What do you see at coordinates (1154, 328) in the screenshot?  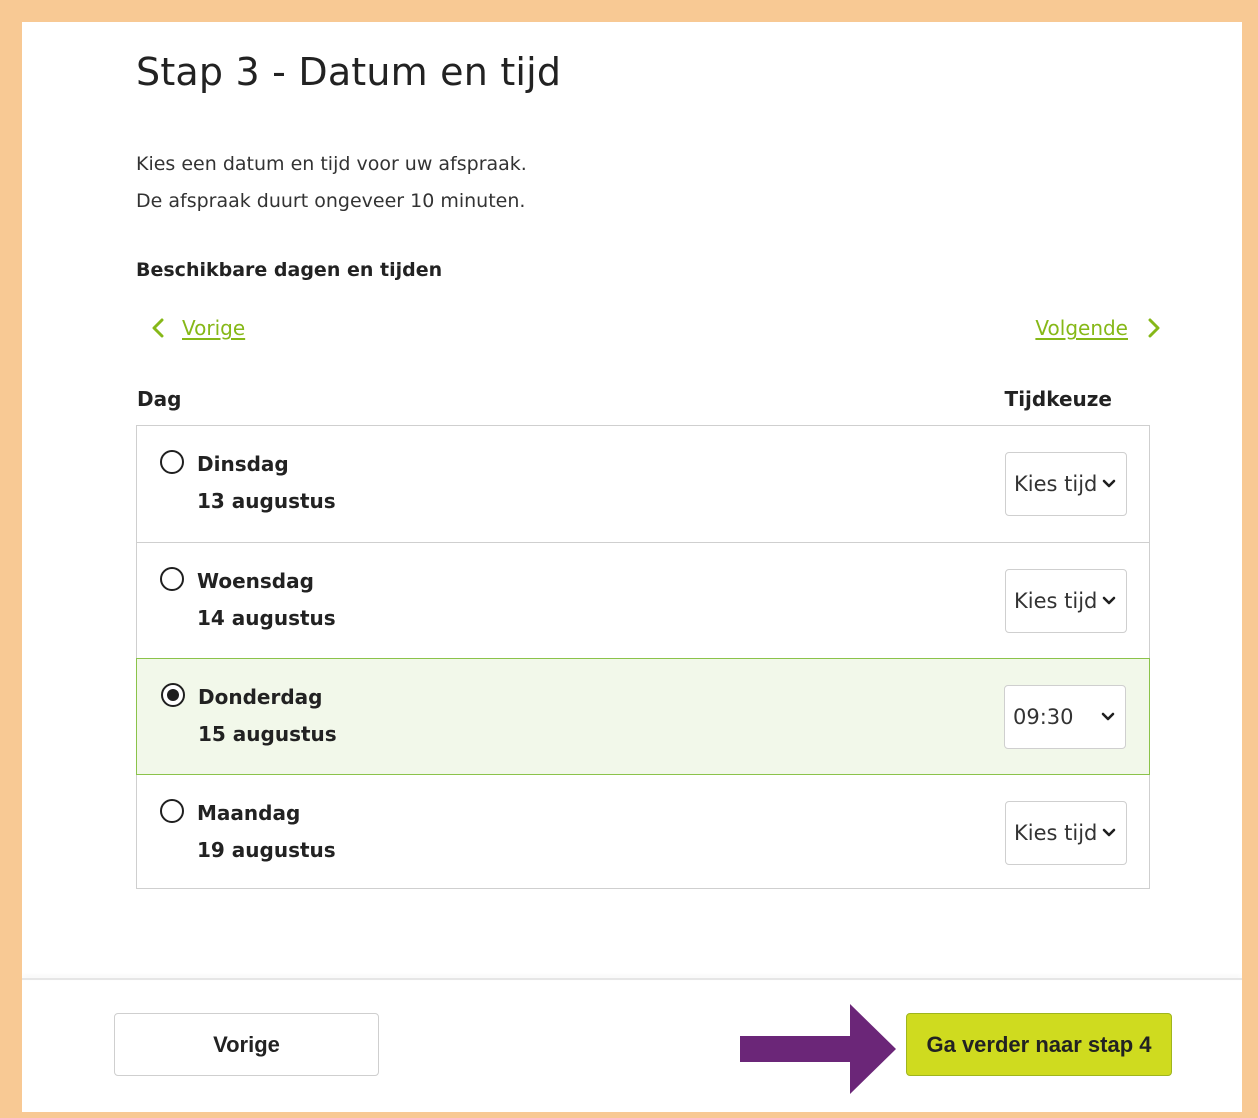 I see `chevron-right-icon` at bounding box center [1154, 328].